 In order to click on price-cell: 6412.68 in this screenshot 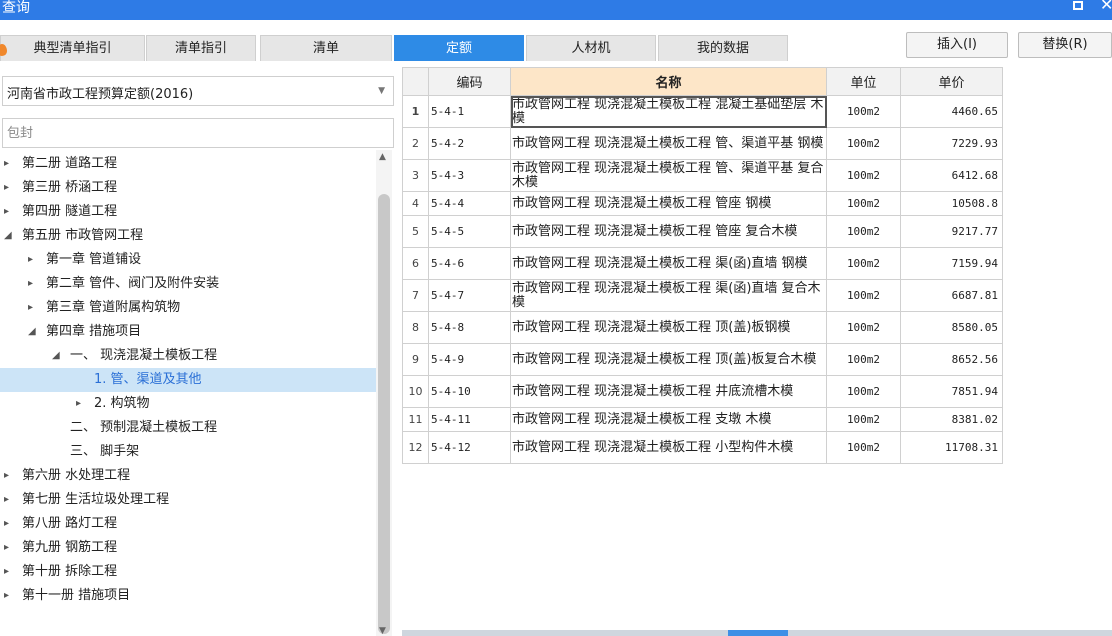, I will do `click(951, 175)`.